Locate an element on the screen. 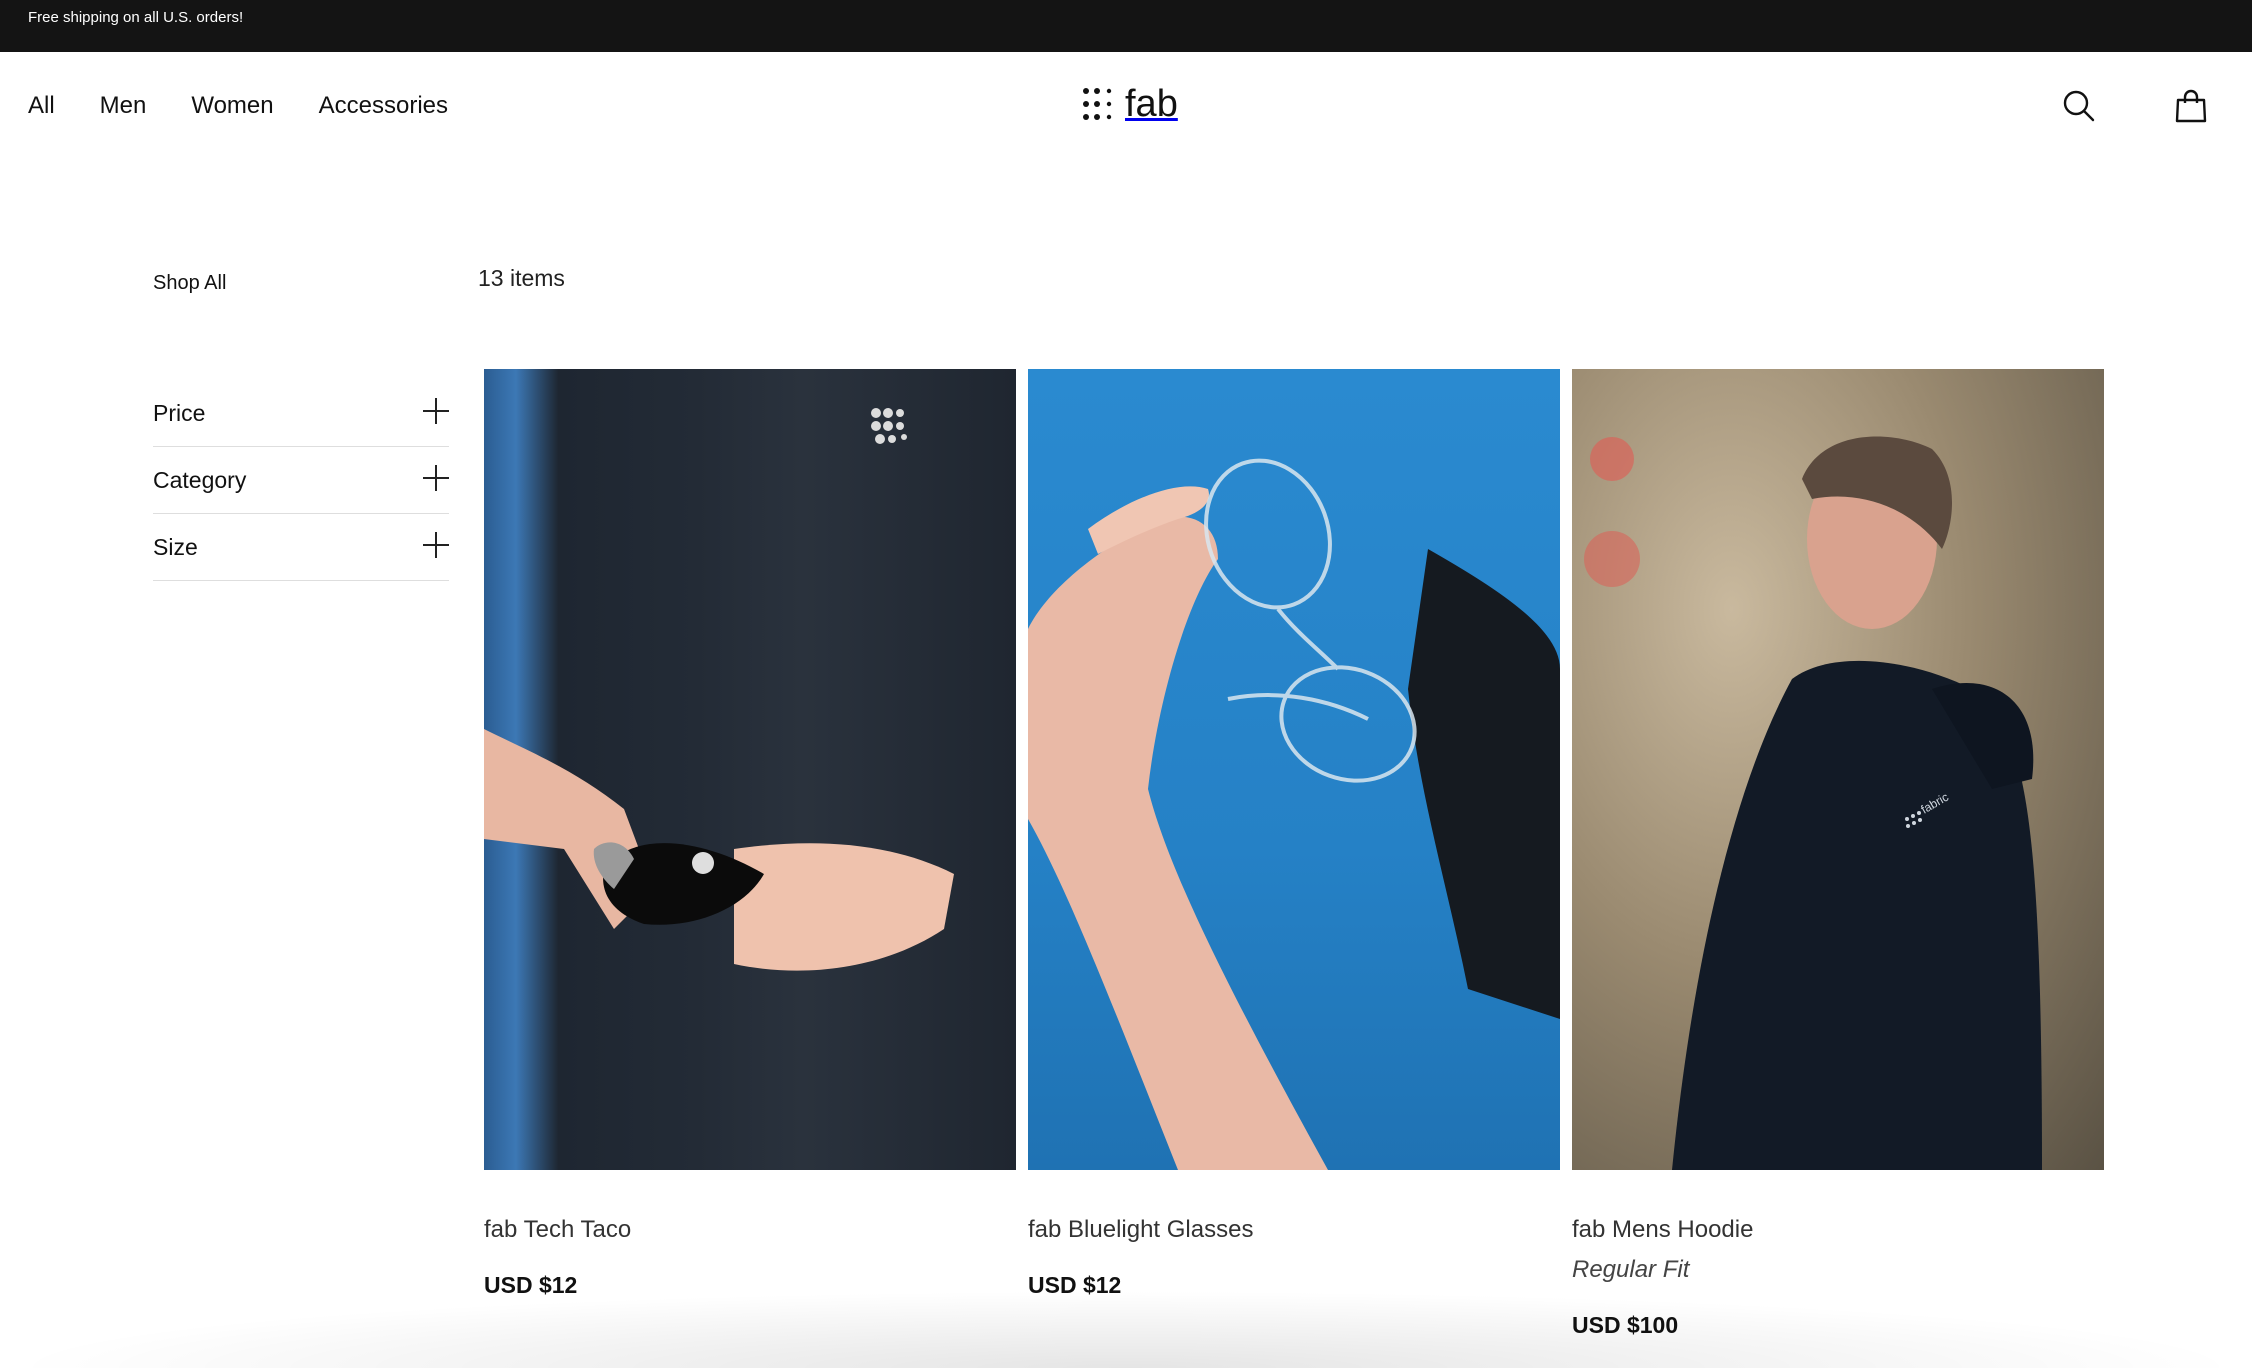  announcement-bar: Free shipping on all U.S. orders! is located at coordinates (1126, 26).